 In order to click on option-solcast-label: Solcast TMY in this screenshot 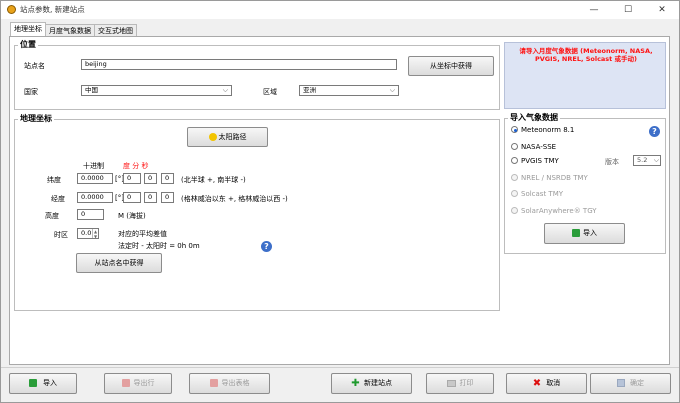, I will do `click(542, 194)`.